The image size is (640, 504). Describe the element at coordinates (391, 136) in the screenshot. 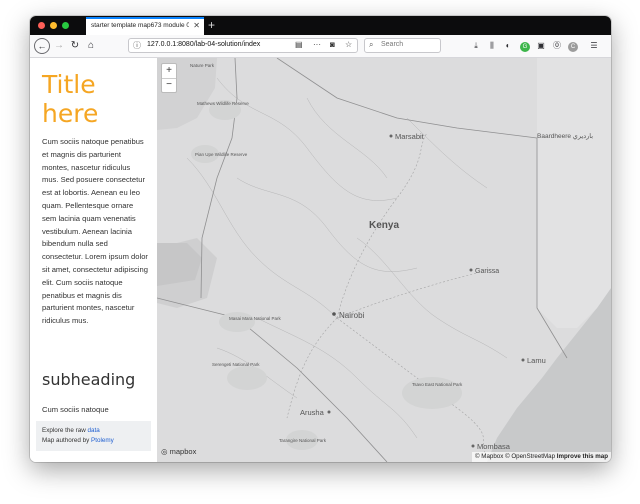

I see `marsabit-dot` at that location.